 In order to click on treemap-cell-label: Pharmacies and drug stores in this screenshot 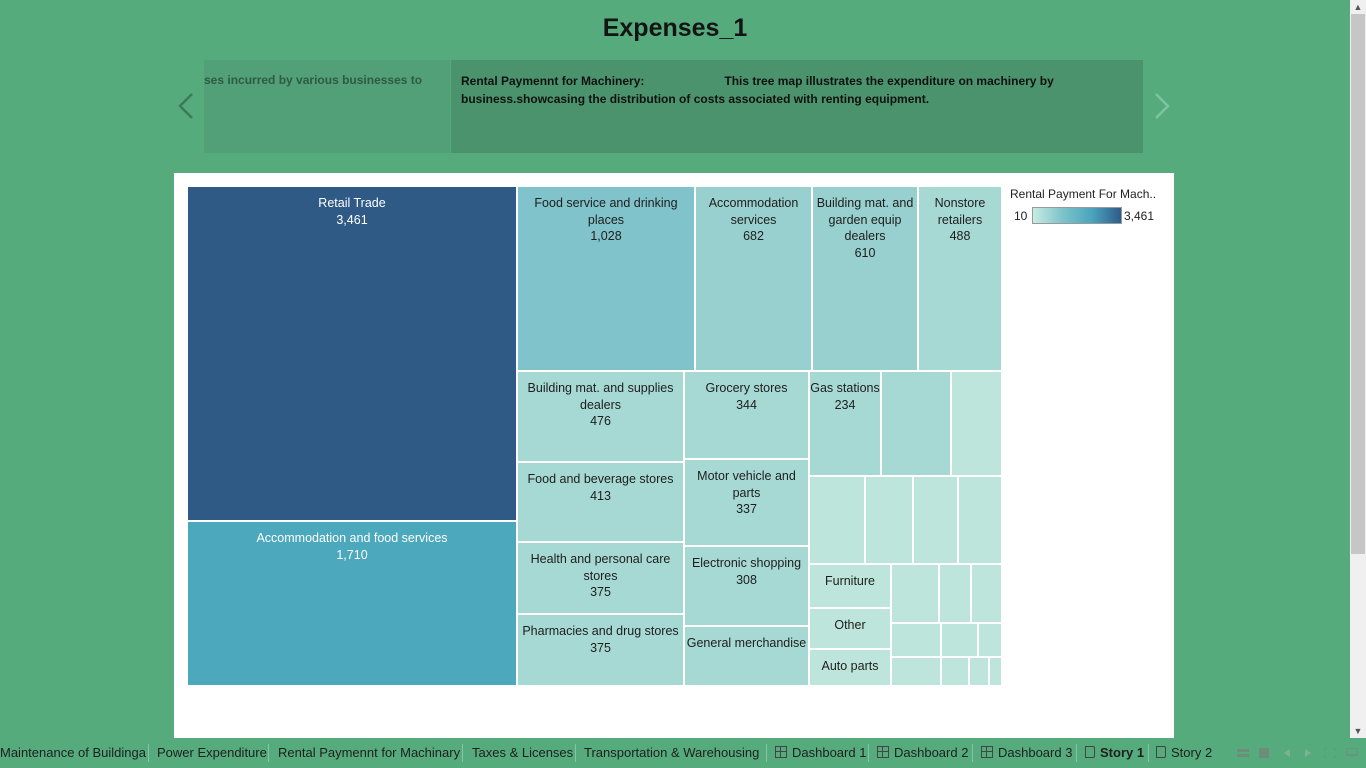, I will do `click(600, 631)`.